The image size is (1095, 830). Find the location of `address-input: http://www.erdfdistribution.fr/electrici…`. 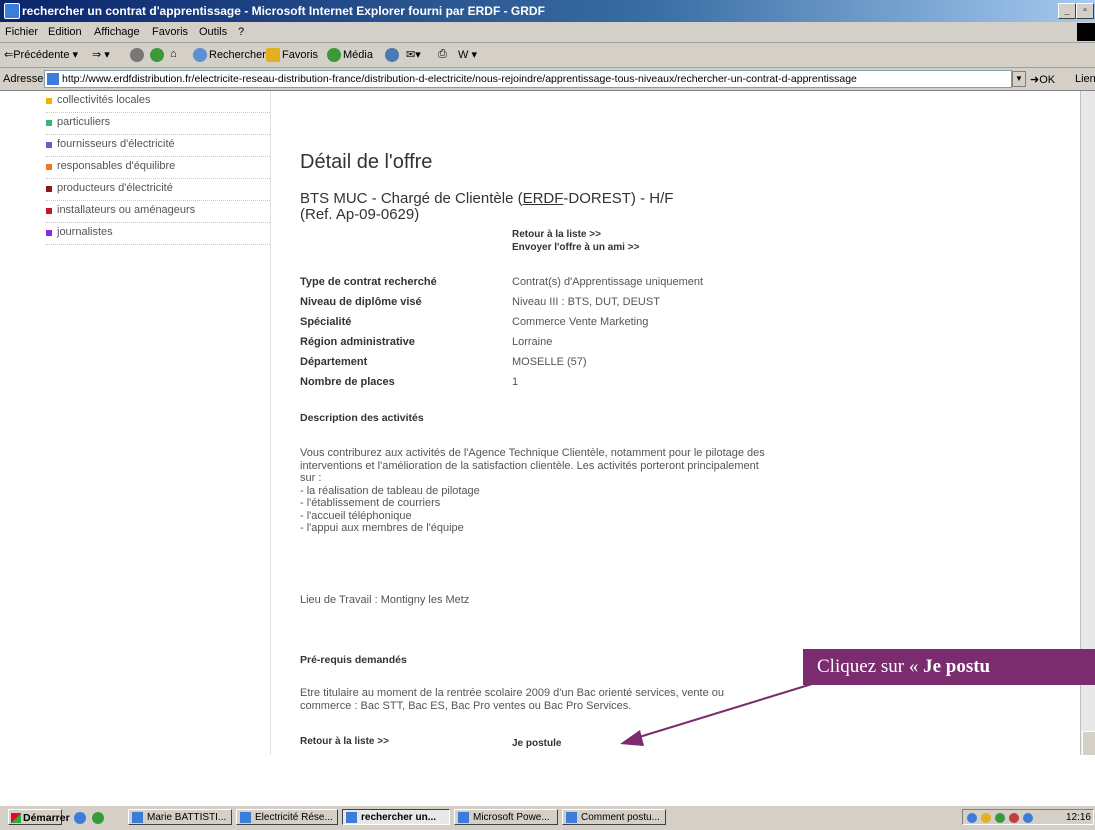

address-input: http://www.erdfdistribution.fr/electrici… is located at coordinates (528, 79).